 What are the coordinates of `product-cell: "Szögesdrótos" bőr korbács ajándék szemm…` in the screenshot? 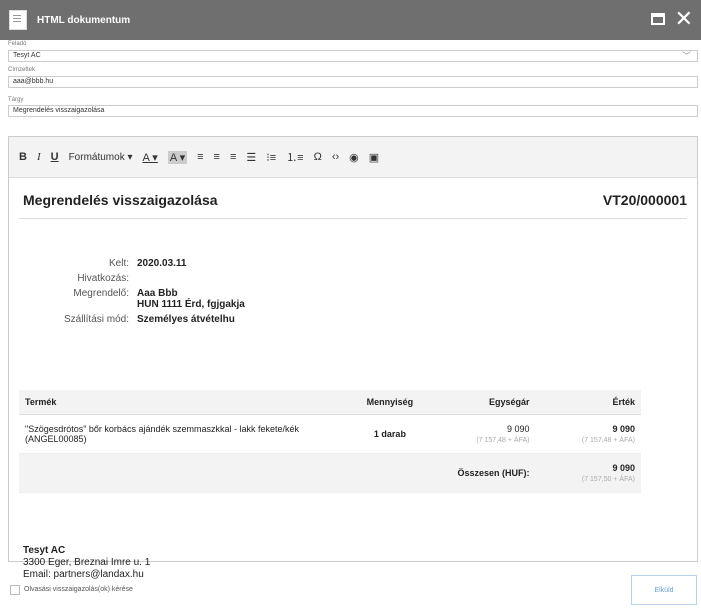 It's located at (185, 434).